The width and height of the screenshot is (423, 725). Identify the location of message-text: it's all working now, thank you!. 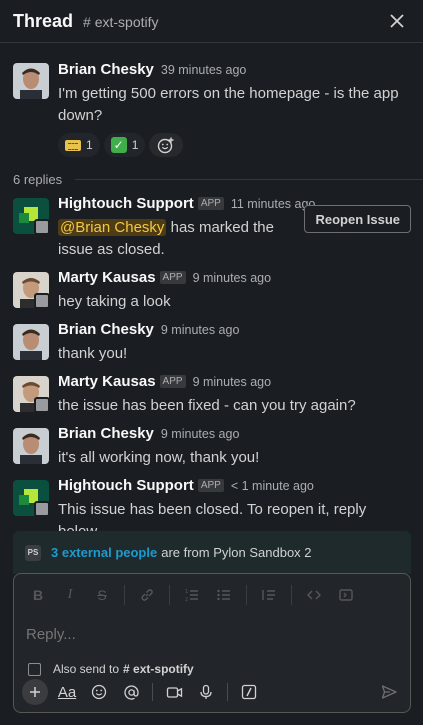
(159, 457).